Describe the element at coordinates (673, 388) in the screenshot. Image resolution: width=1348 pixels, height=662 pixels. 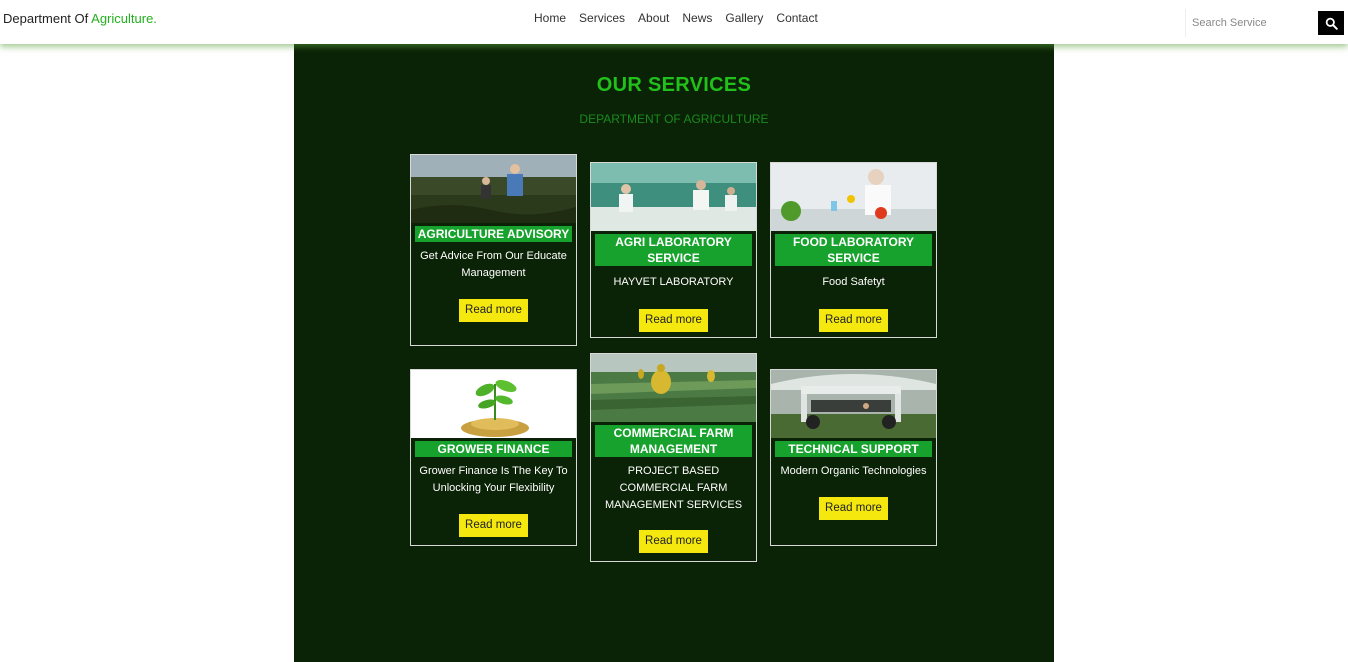
I see `farm-management-photo` at that location.